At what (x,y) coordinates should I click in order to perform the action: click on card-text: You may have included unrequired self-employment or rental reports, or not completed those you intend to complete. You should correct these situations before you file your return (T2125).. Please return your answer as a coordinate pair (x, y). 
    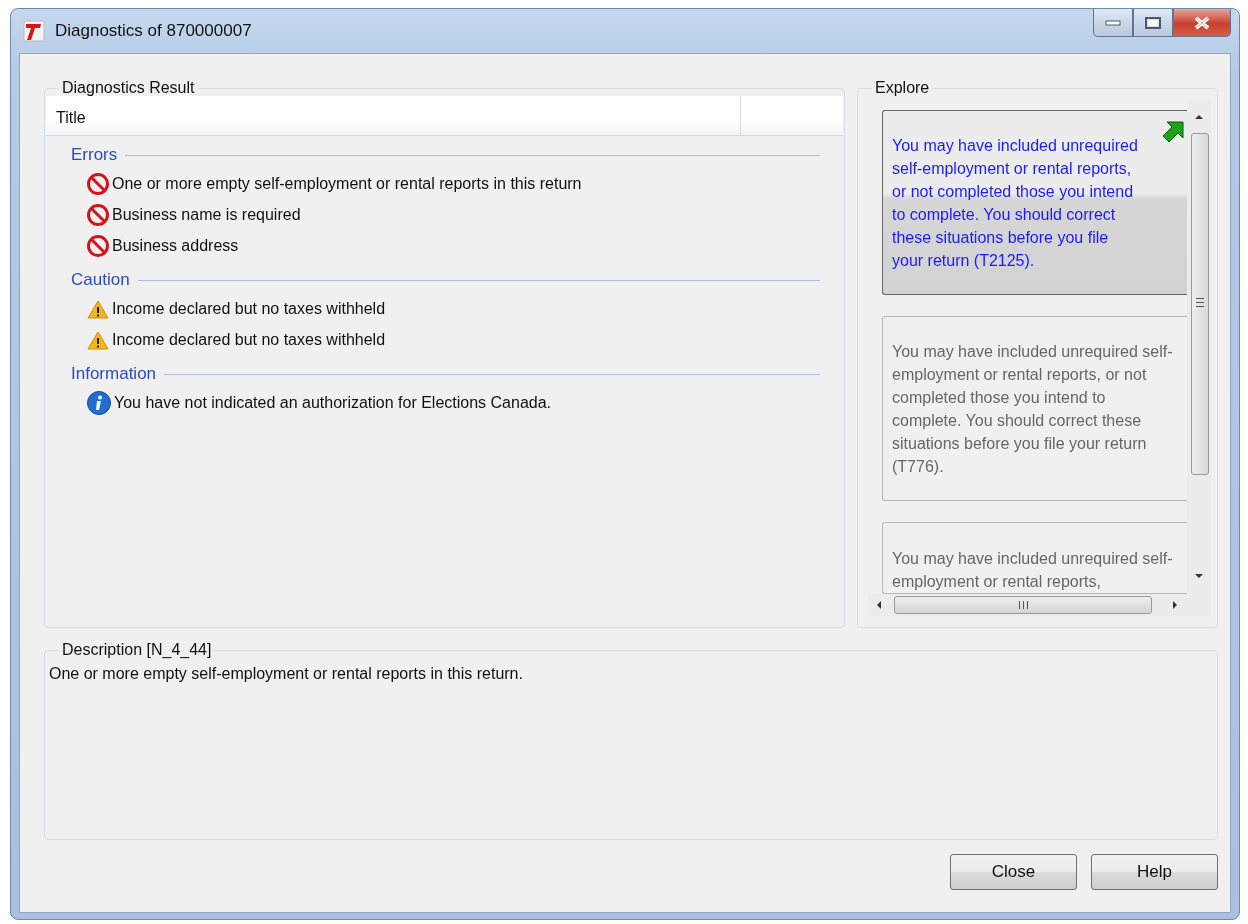
    Looking at the image, I should click on (1015, 203).